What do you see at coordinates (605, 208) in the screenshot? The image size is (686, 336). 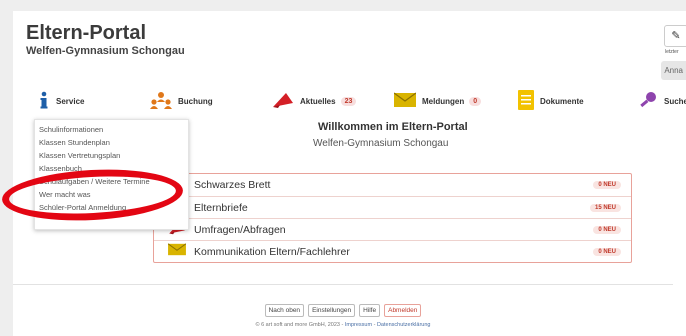 I see `new-count-badge: 15 NEU` at bounding box center [605, 208].